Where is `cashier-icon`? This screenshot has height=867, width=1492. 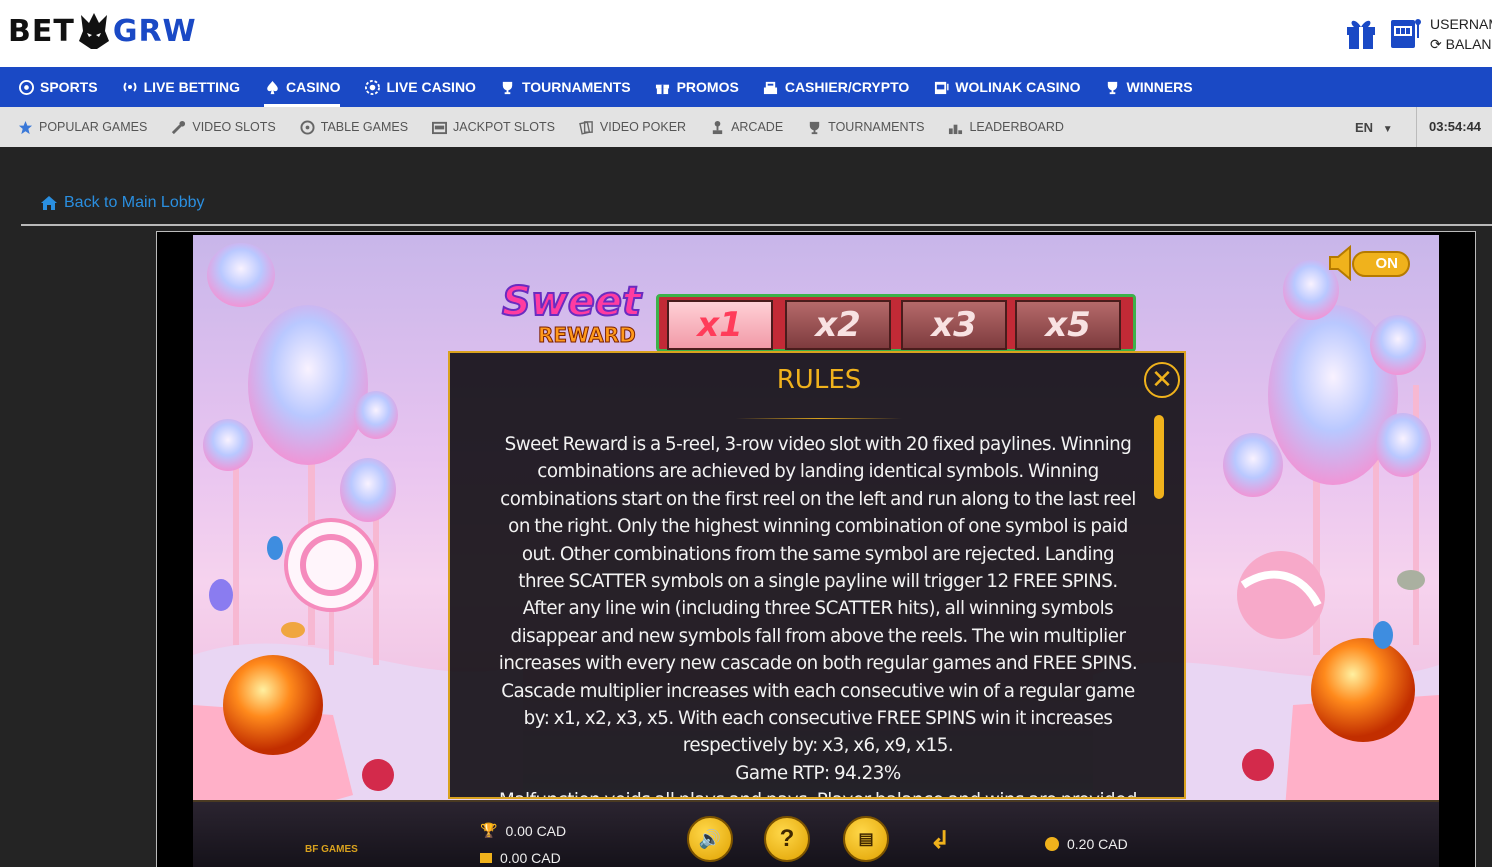
cashier-icon is located at coordinates (771, 87).